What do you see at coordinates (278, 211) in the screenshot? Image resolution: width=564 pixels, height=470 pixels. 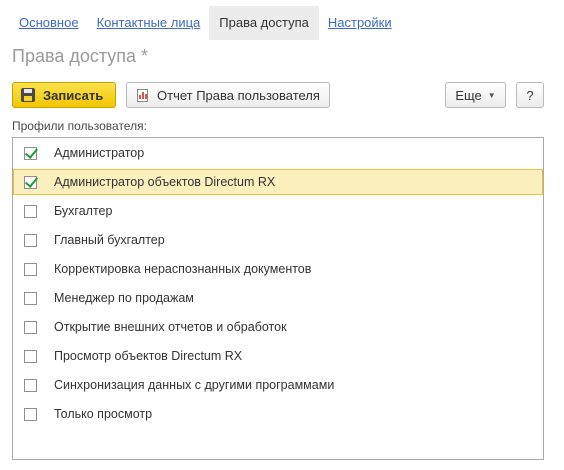 I see `profile-row: Бухгалтер` at bounding box center [278, 211].